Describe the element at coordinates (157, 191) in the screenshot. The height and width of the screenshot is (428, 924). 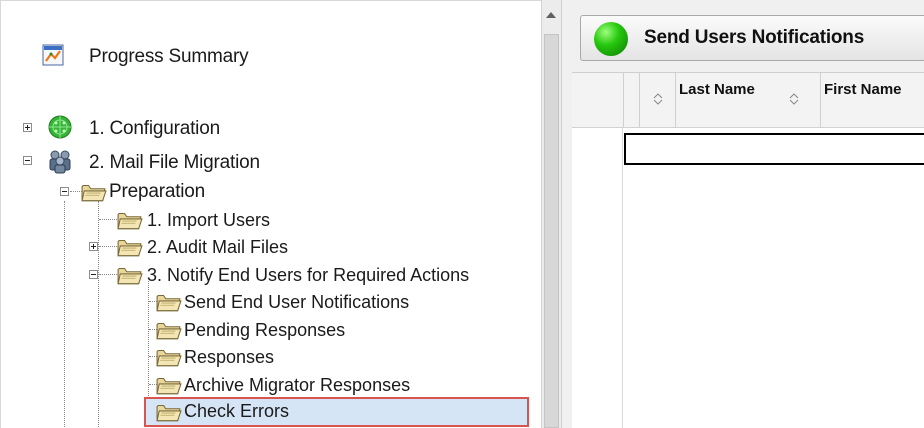
I see `tree-item-label: Preparation` at that location.